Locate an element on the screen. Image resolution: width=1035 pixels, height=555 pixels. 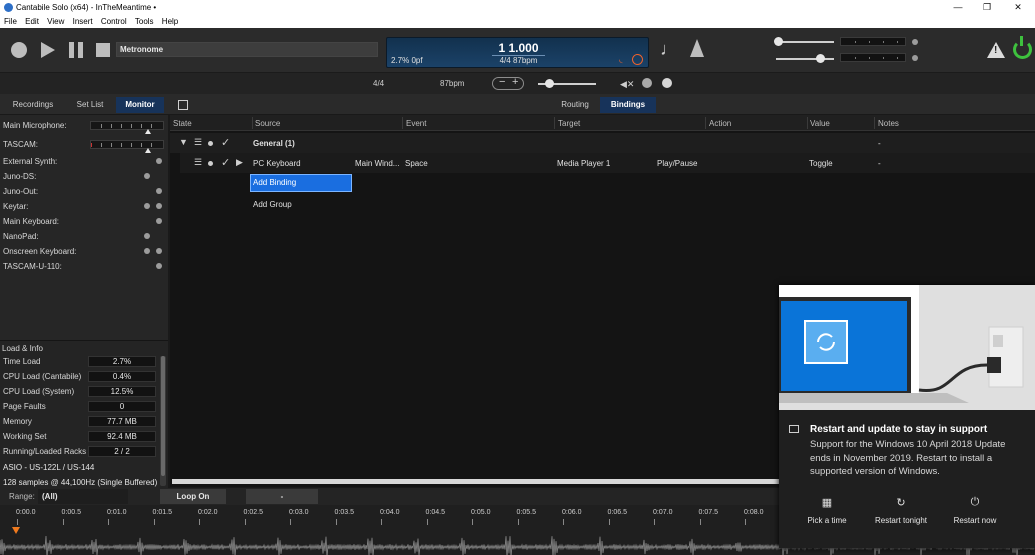
metronome-sound-button is located at coordinates (647, 83).